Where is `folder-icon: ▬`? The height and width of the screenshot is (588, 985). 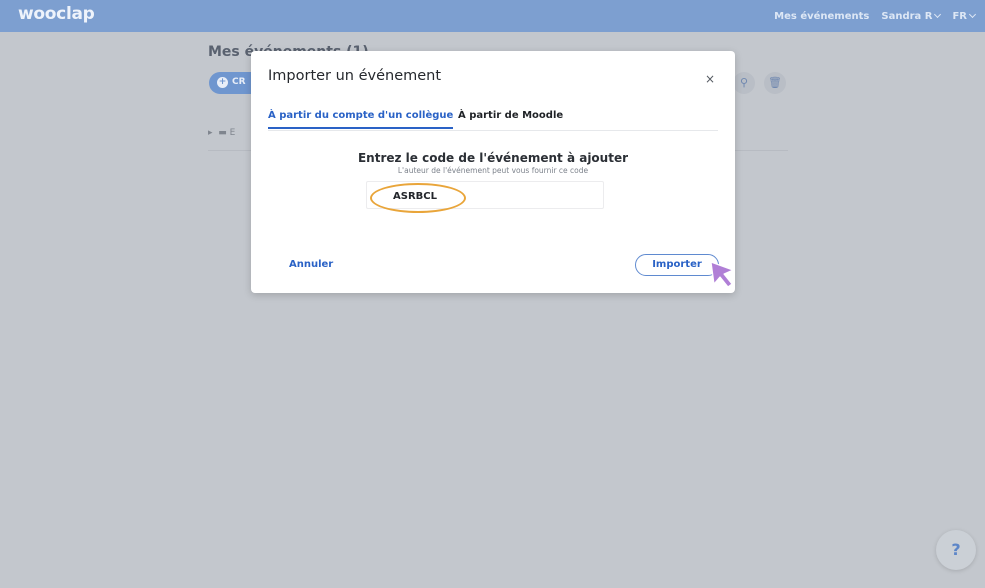 folder-icon: ▬ is located at coordinates (222, 133).